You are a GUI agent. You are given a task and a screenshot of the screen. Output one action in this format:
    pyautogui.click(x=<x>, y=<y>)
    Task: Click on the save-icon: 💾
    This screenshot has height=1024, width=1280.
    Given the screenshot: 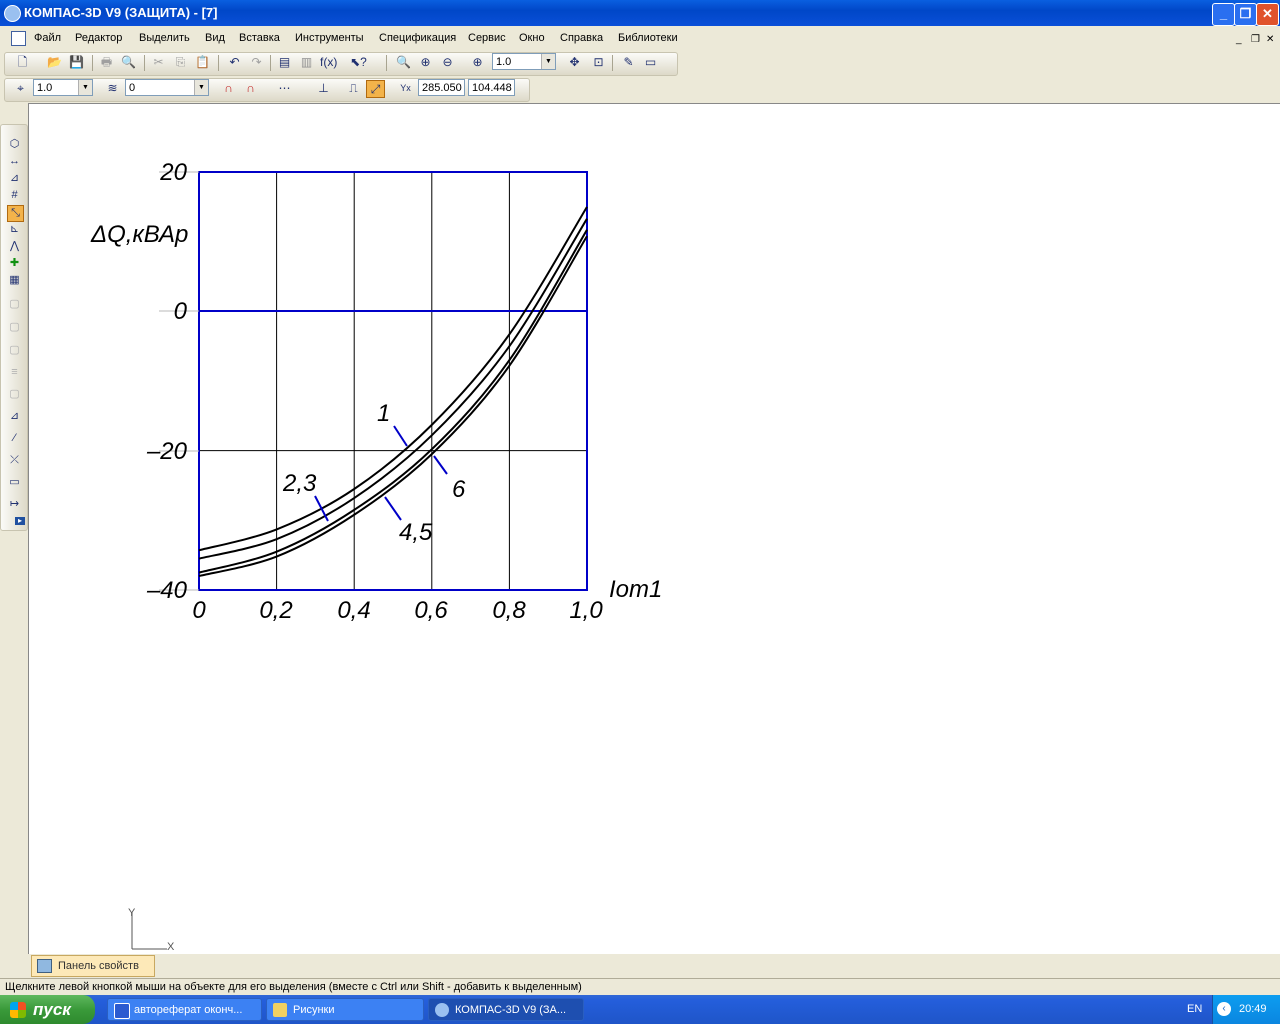 What is the action you would take?
    pyautogui.click(x=76, y=62)
    